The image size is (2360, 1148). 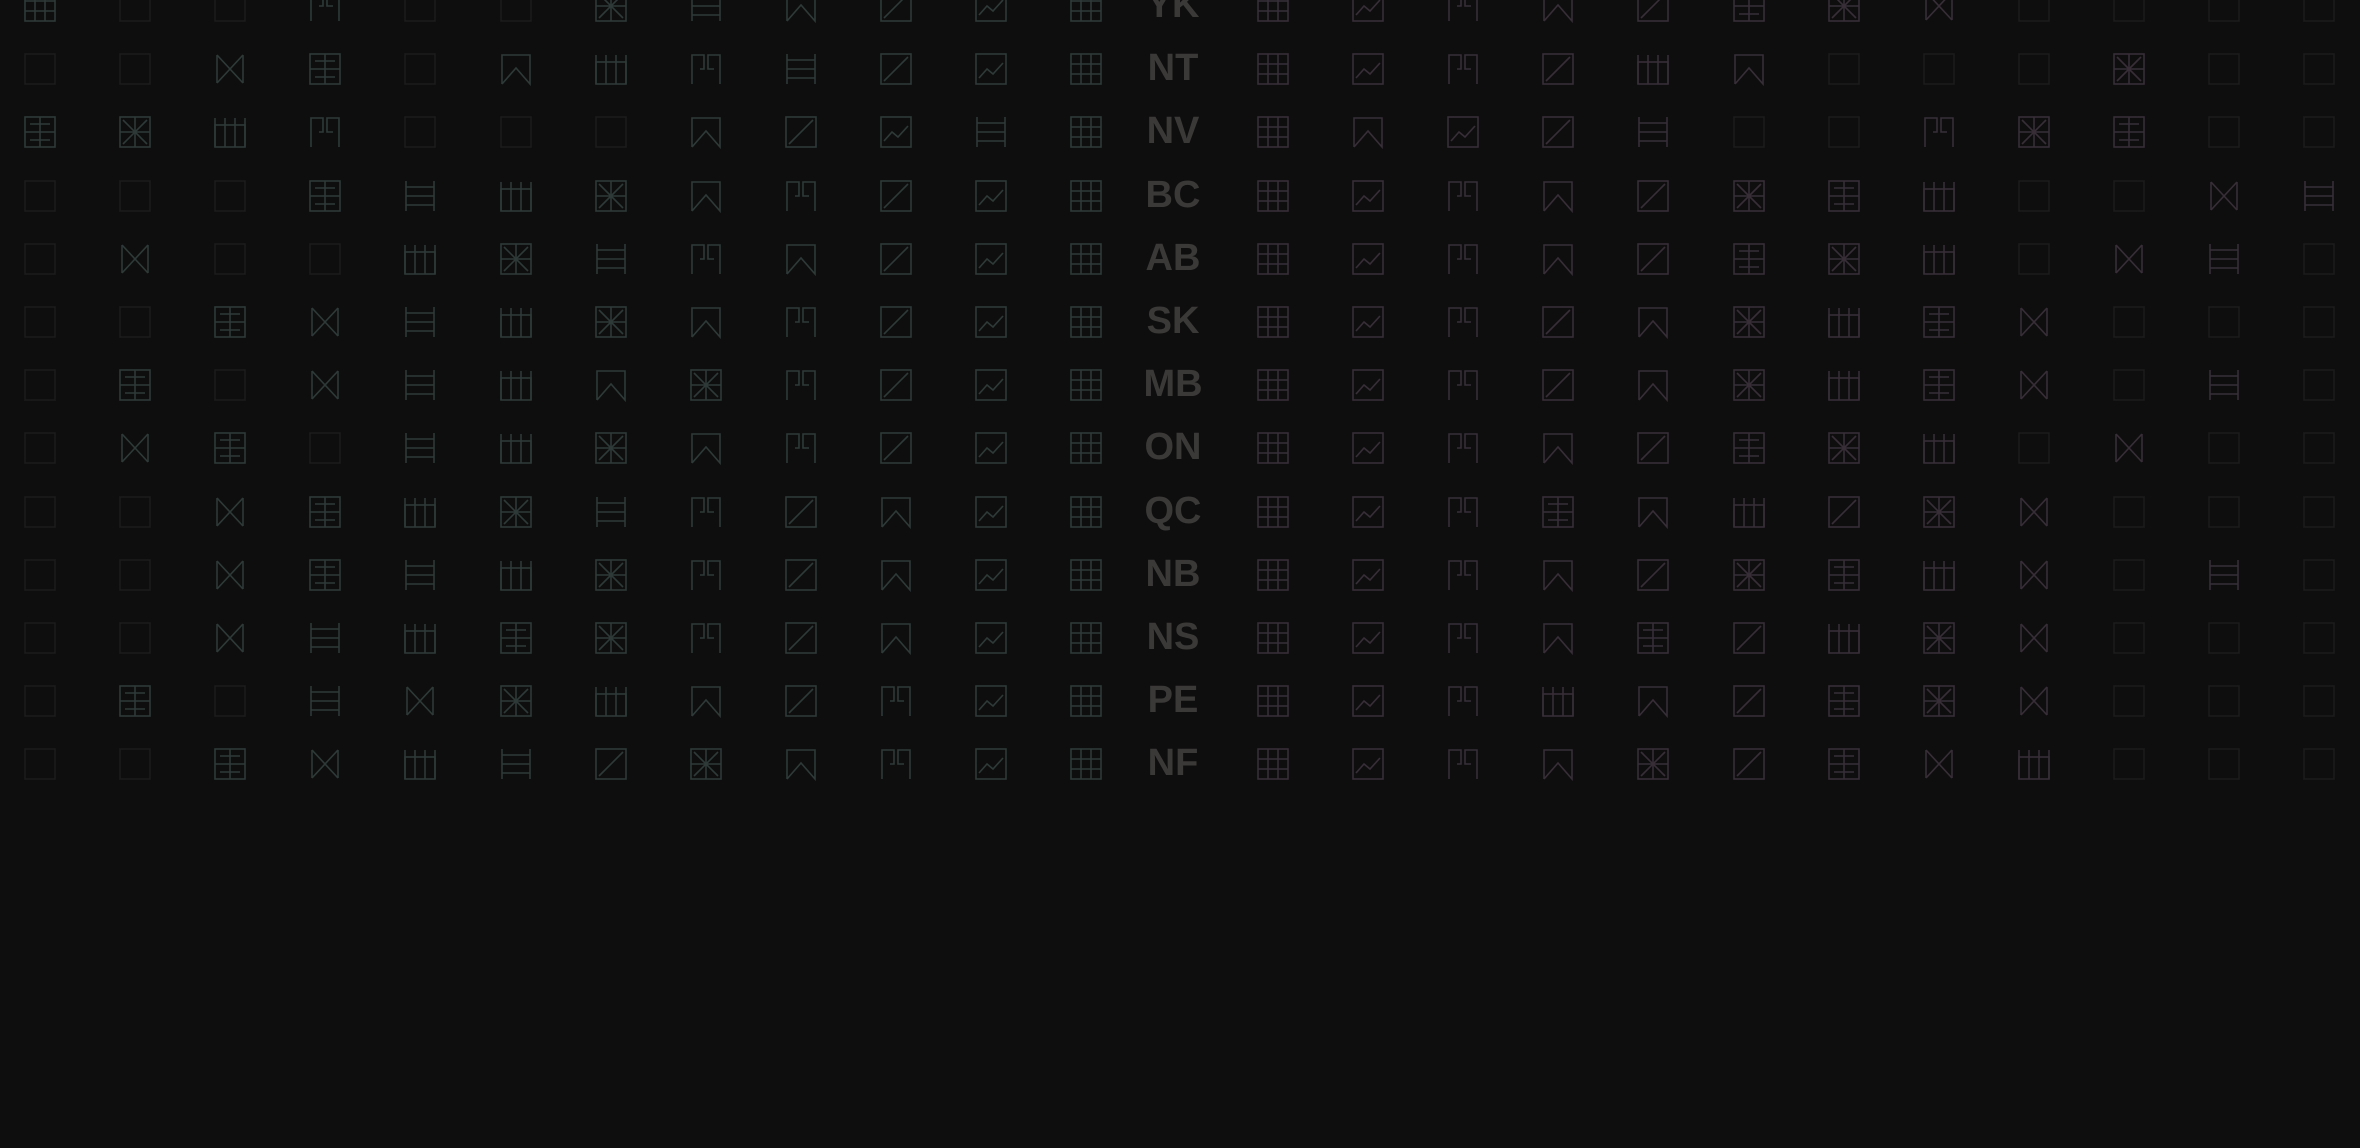 What do you see at coordinates (1173, 573) in the screenshot?
I see `province-label: NB` at bounding box center [1173, 573].